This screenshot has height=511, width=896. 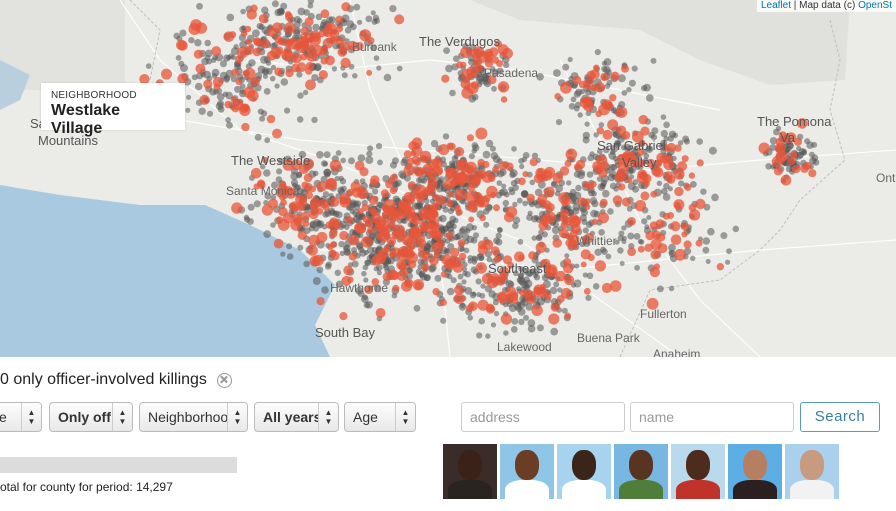 What do you see at coordinates (543, 417) in the screenshot?
I see `address-input` at bounding box center [543, 417].